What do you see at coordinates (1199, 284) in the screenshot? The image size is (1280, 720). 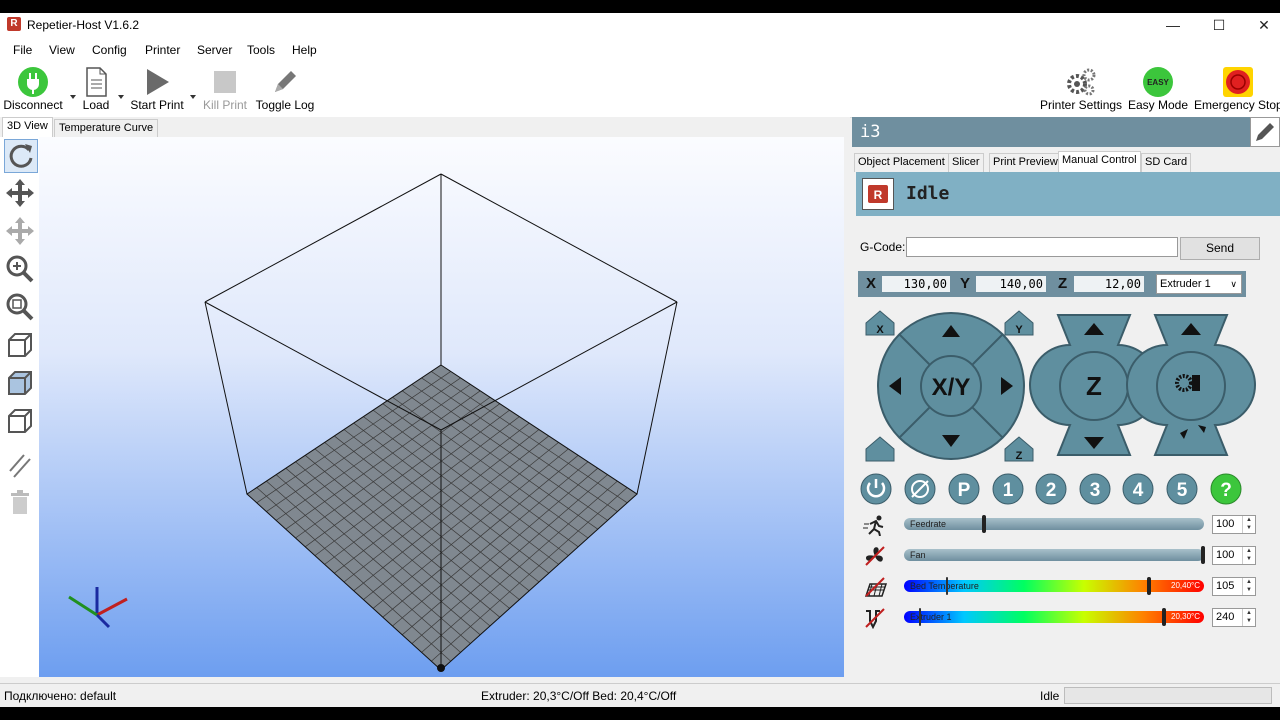 I see `extruder-select: Extruder 1 ∨` at bounding box center [1199, 284].